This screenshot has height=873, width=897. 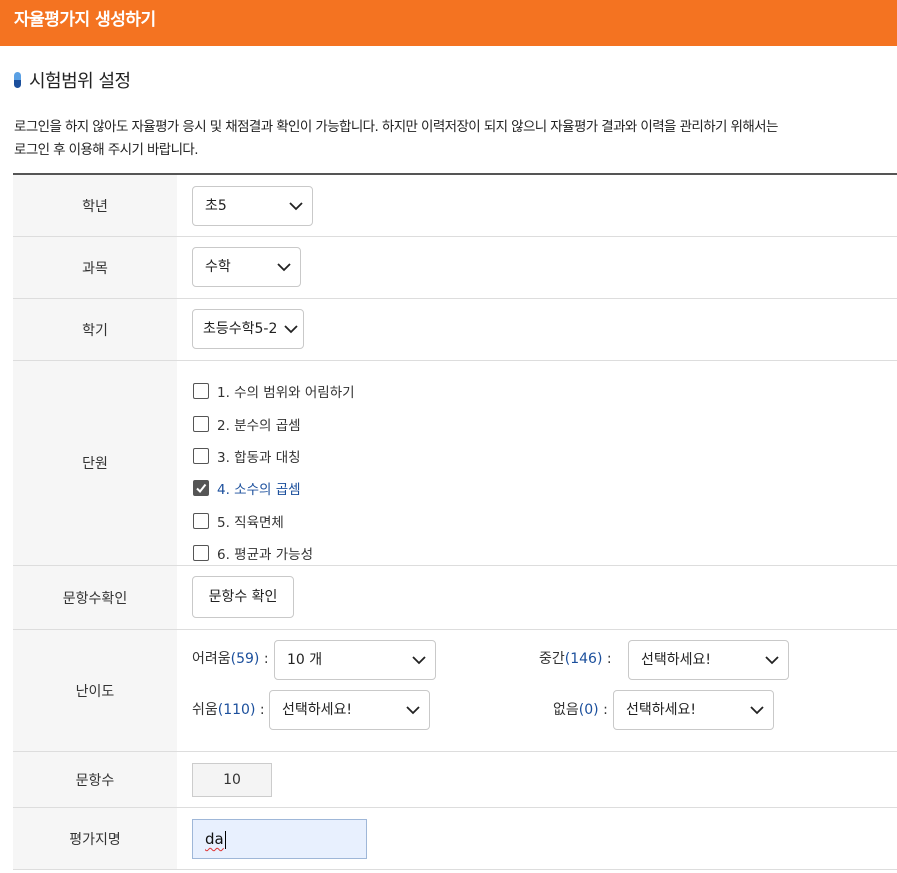 I want to click on question-count-label: 문항수, so click(x=95, y=779).